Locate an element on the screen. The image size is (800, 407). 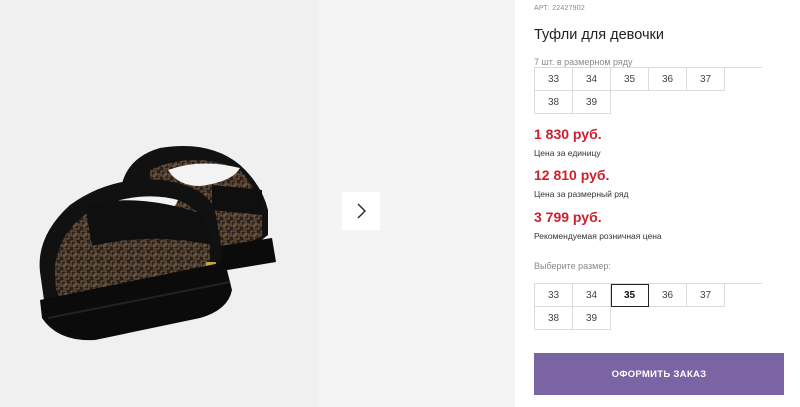
size-row-cell: 35 is located at coordinates (630, 79).